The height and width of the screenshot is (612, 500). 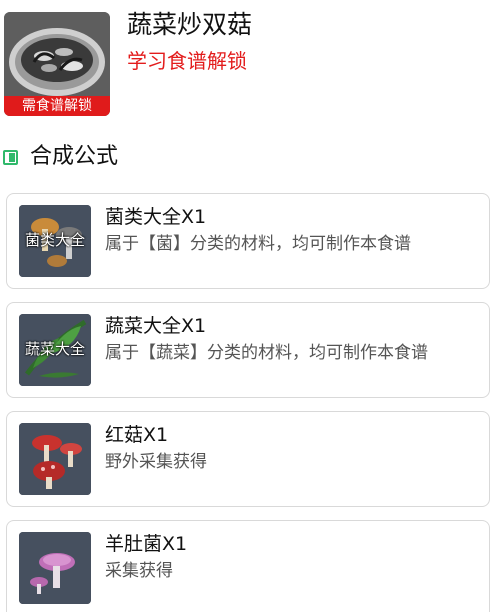 I want to click on dish-title: 蔬菜炒双菇, so click(x=190, y=24).